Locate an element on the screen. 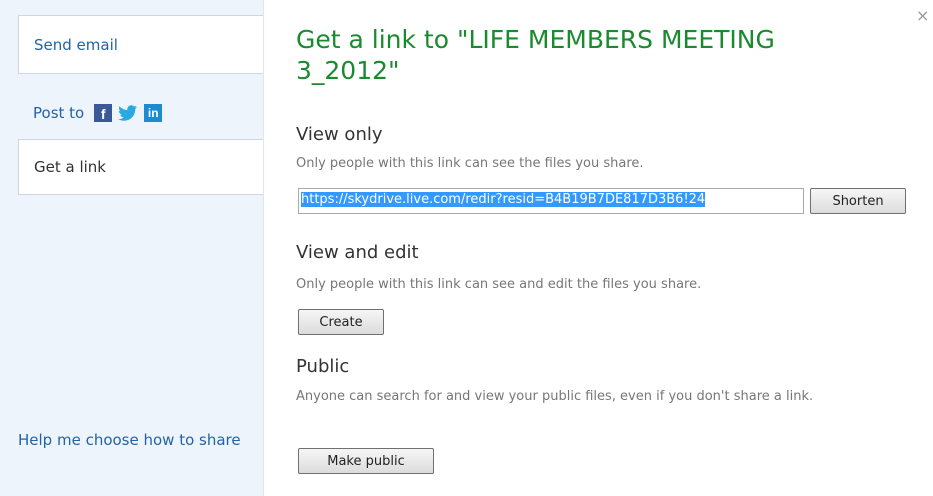 The width and height of the screenshot is (933, 496). sidebar-item-label: Post to is located at coordinates (59, 113).